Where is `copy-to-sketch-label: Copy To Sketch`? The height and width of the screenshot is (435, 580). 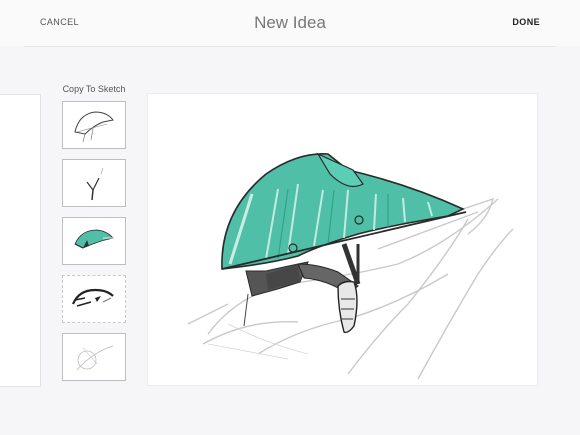 copy-to-sketch-label: Copy To Sketch is located at coordinates (94, 89).